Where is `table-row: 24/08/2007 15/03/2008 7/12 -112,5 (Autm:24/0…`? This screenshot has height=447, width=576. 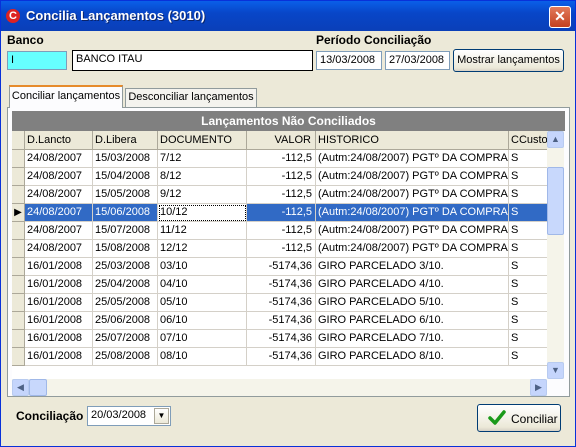 table-row: 24/08/2007 15/03/2008 7/12 -112,5 (Autm:24/0… is located at coordinates (279, 159).